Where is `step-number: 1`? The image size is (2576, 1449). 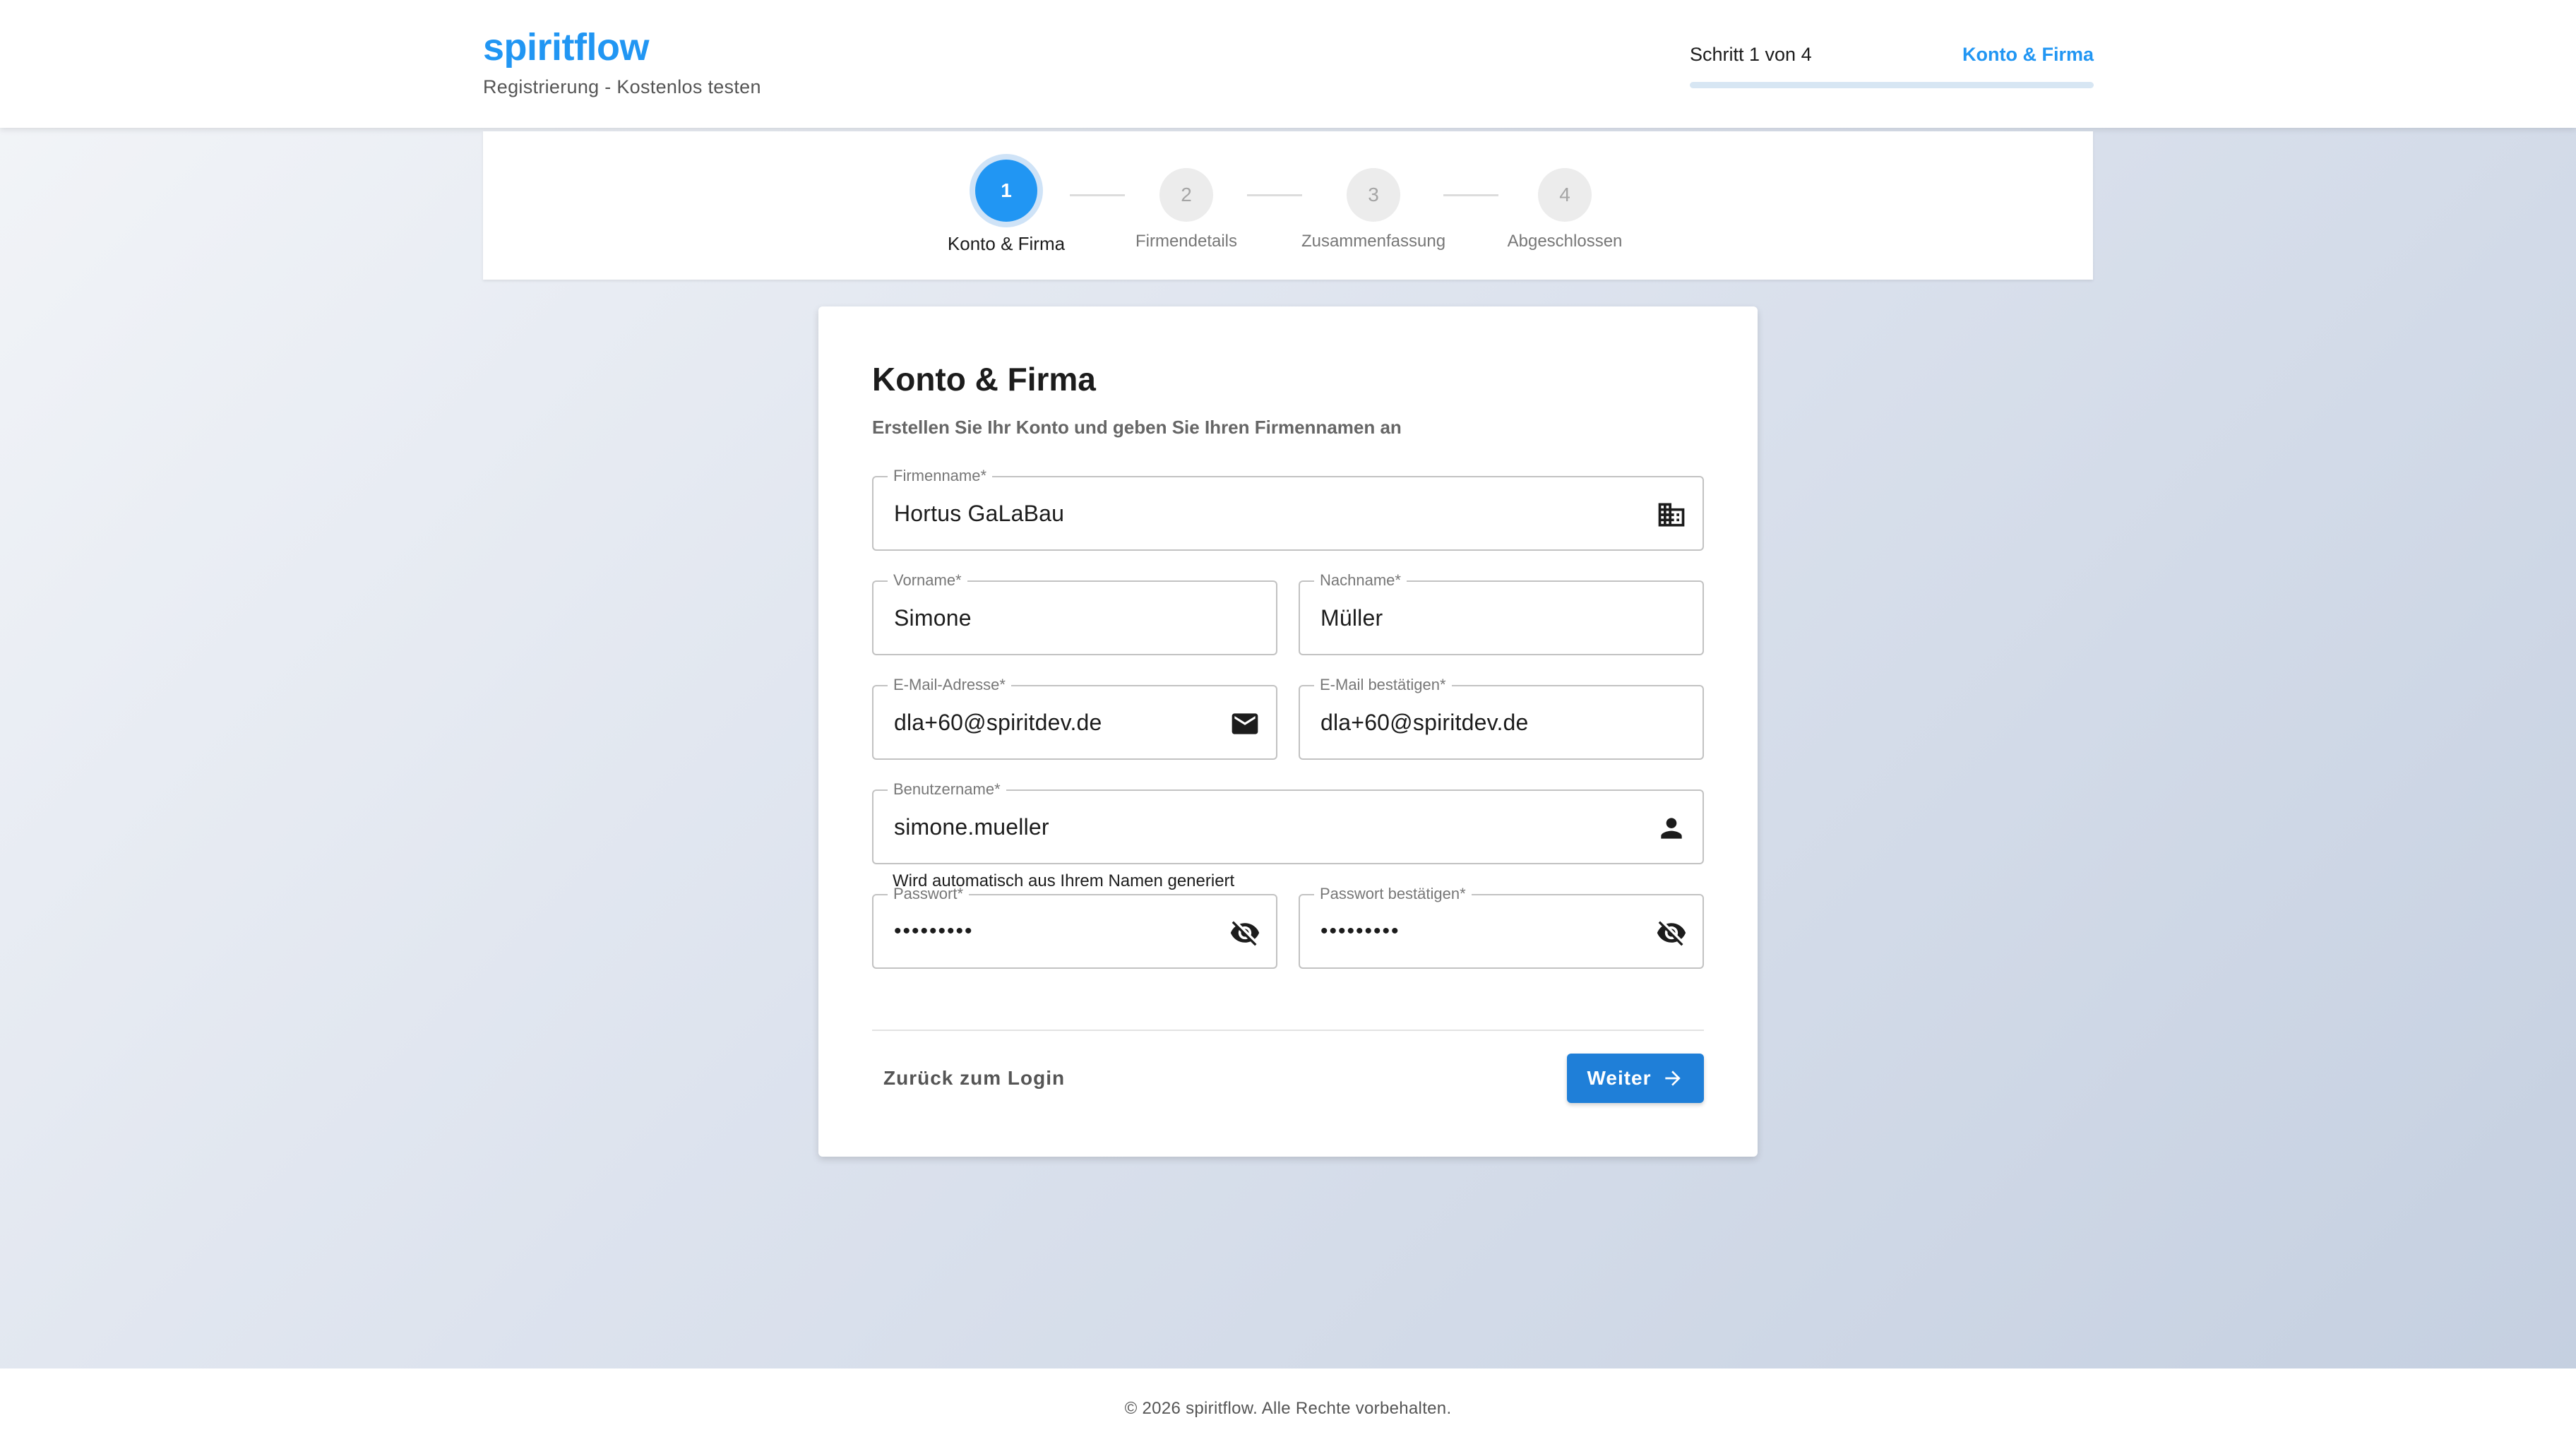 step-number: 1 is located at coordinates (1006, 191).